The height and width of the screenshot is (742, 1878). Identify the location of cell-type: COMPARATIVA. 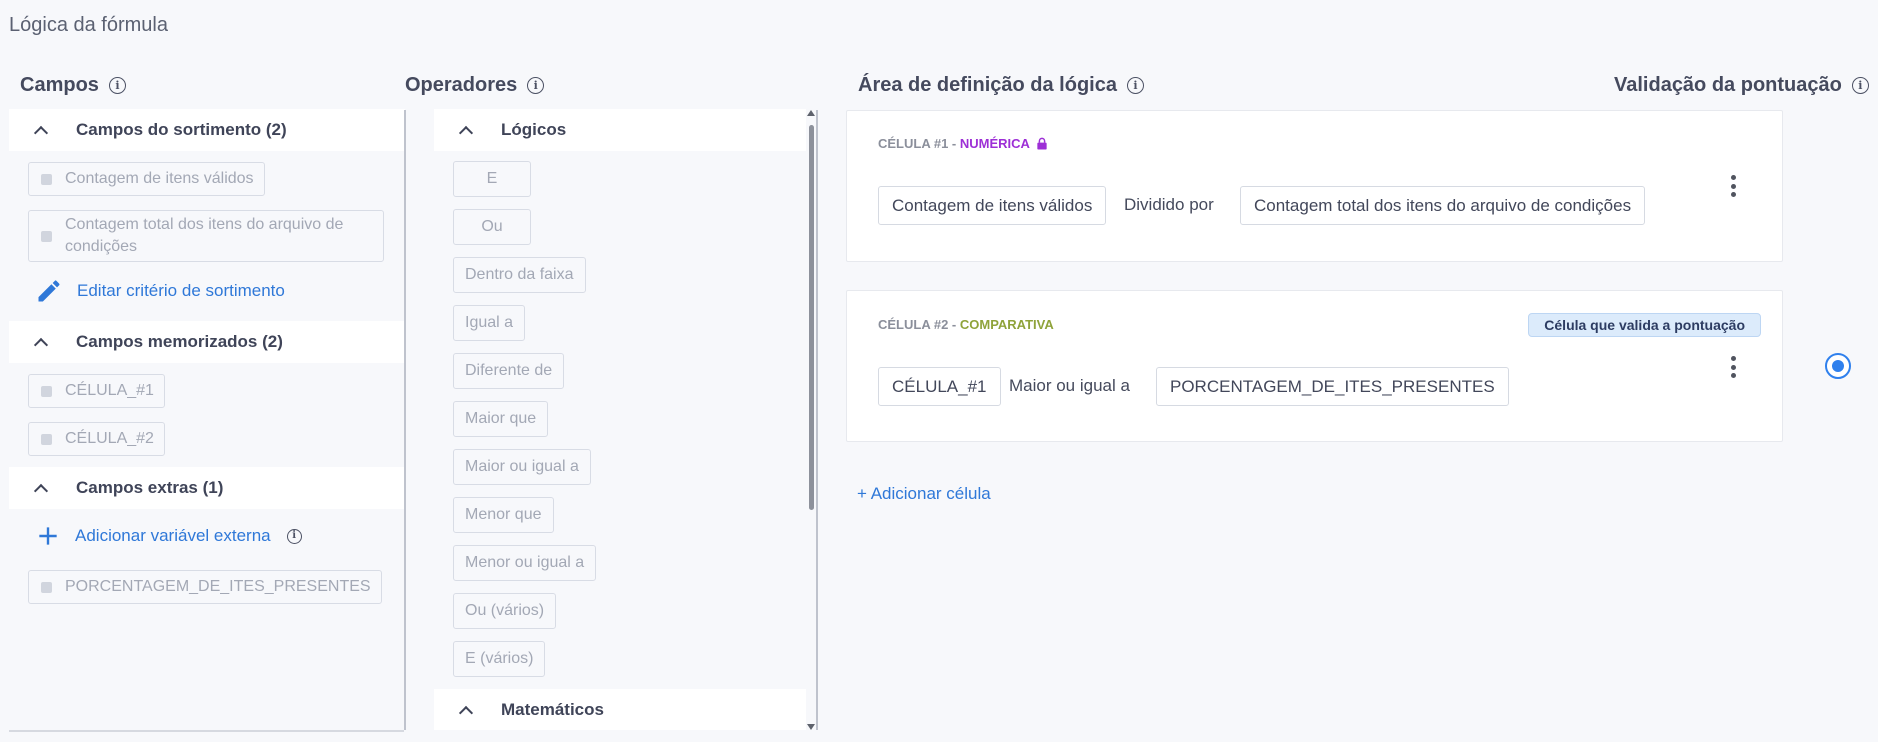
(1006, 324).